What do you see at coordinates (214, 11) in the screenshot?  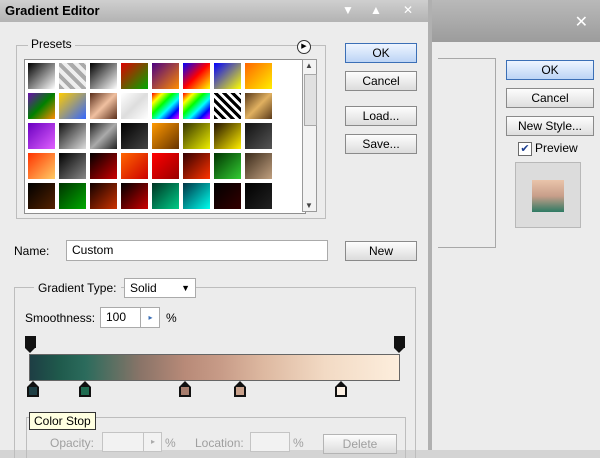 I see `titlebar: Gradient Editor ▼ ▲ ✕` at bounding box center [214, 11].